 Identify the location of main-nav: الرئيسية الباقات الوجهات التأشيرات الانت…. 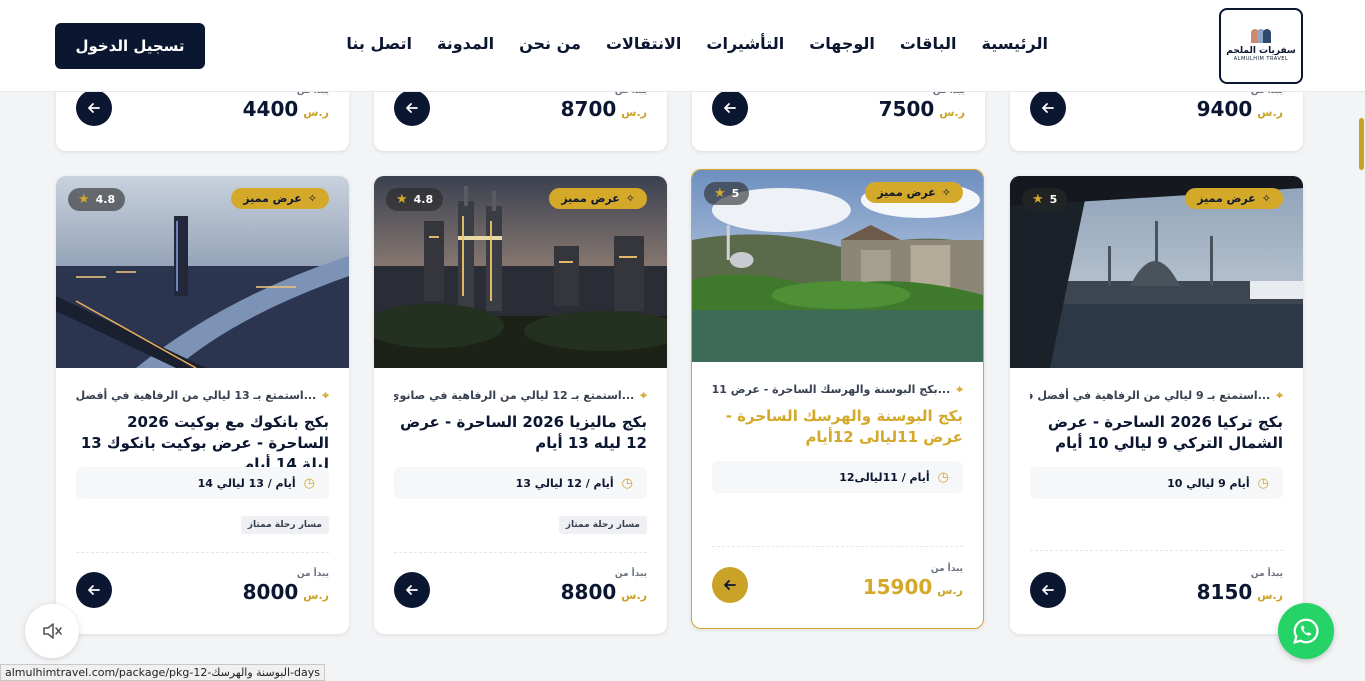
(697, 43).